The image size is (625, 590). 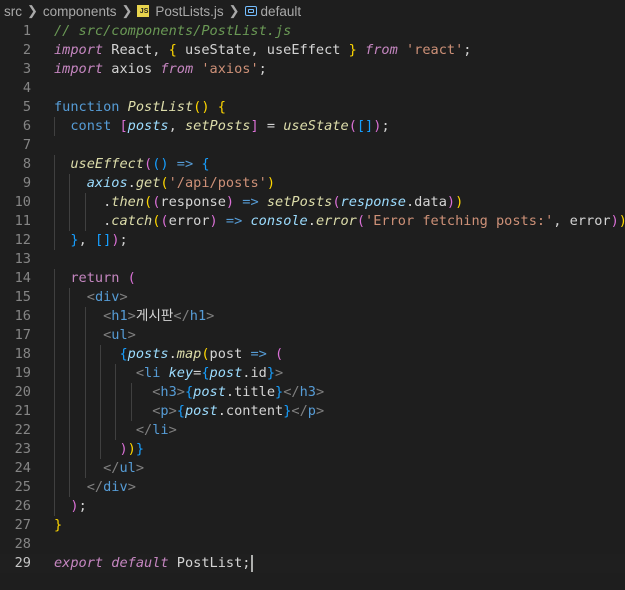 What do you see at coordinates (127, 10) in the screenshot?
I see `chevron-right-icon: ❯` at bounding box center [127, 10].